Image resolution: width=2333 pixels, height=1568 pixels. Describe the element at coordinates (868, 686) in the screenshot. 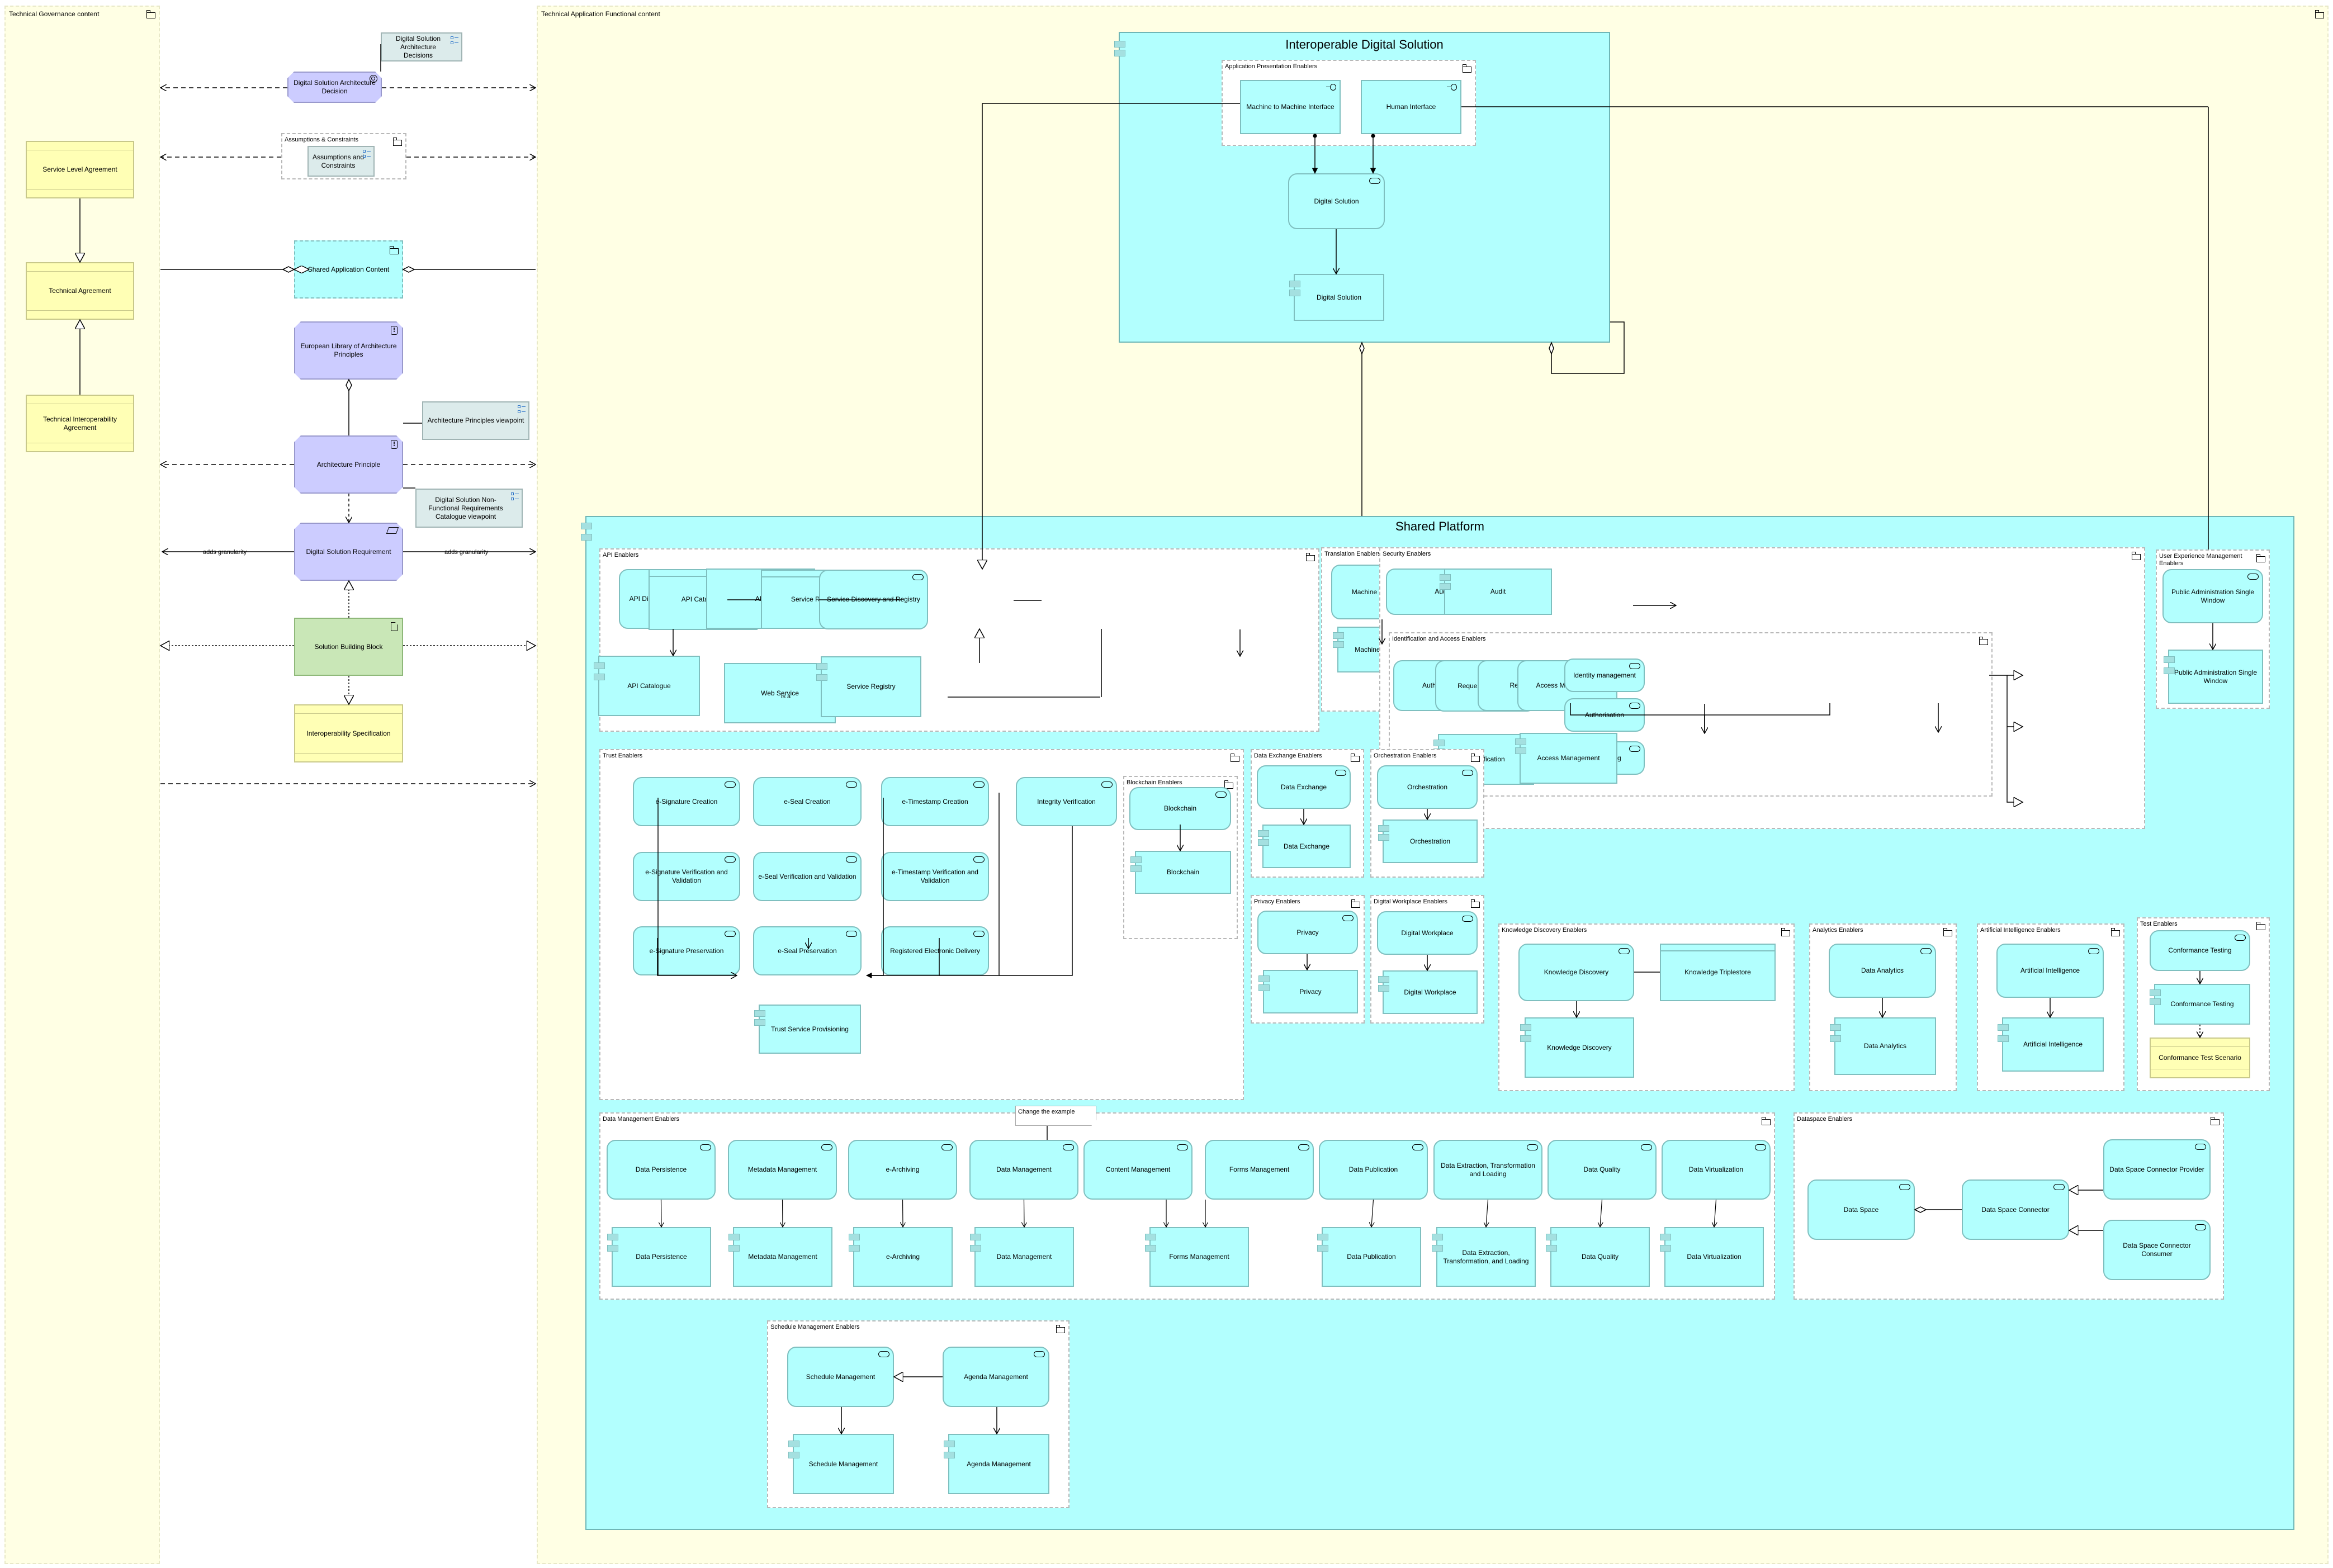

I see `service-registry-component: Service Registry` at that location.